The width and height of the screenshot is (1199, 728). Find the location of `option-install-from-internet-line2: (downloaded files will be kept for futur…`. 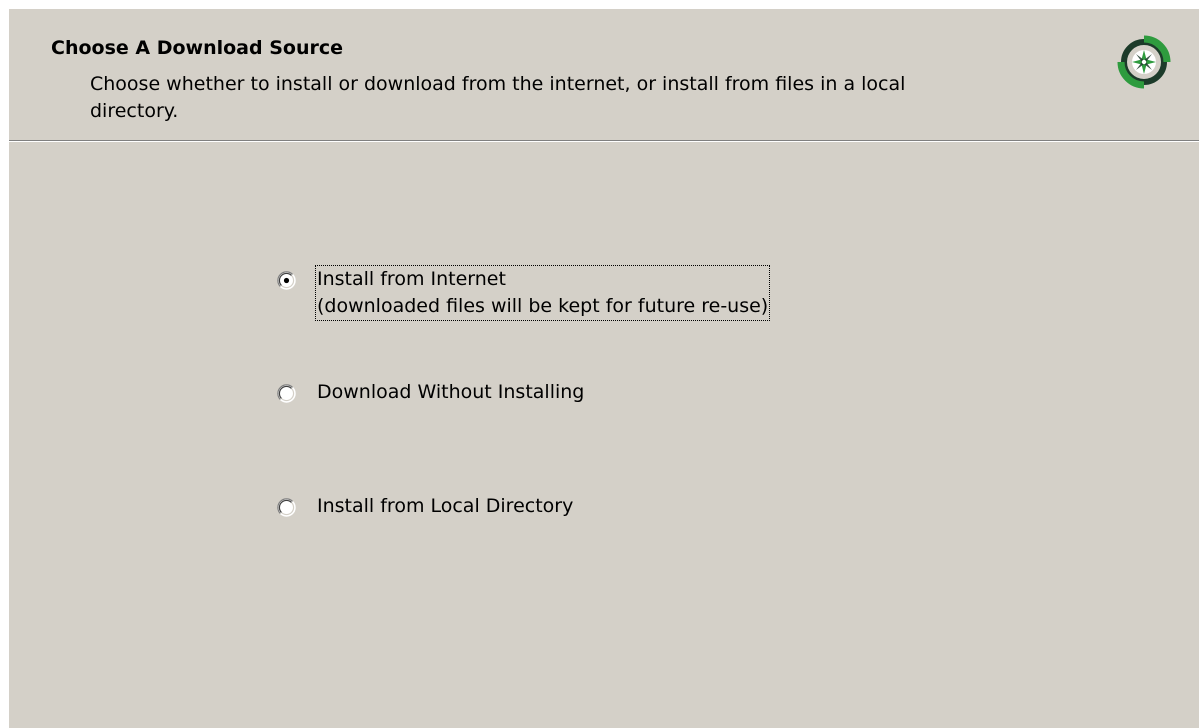

option-install-from-internet-line2: (downloaded files will be kept for futur… is located at coordinates (543, 306).